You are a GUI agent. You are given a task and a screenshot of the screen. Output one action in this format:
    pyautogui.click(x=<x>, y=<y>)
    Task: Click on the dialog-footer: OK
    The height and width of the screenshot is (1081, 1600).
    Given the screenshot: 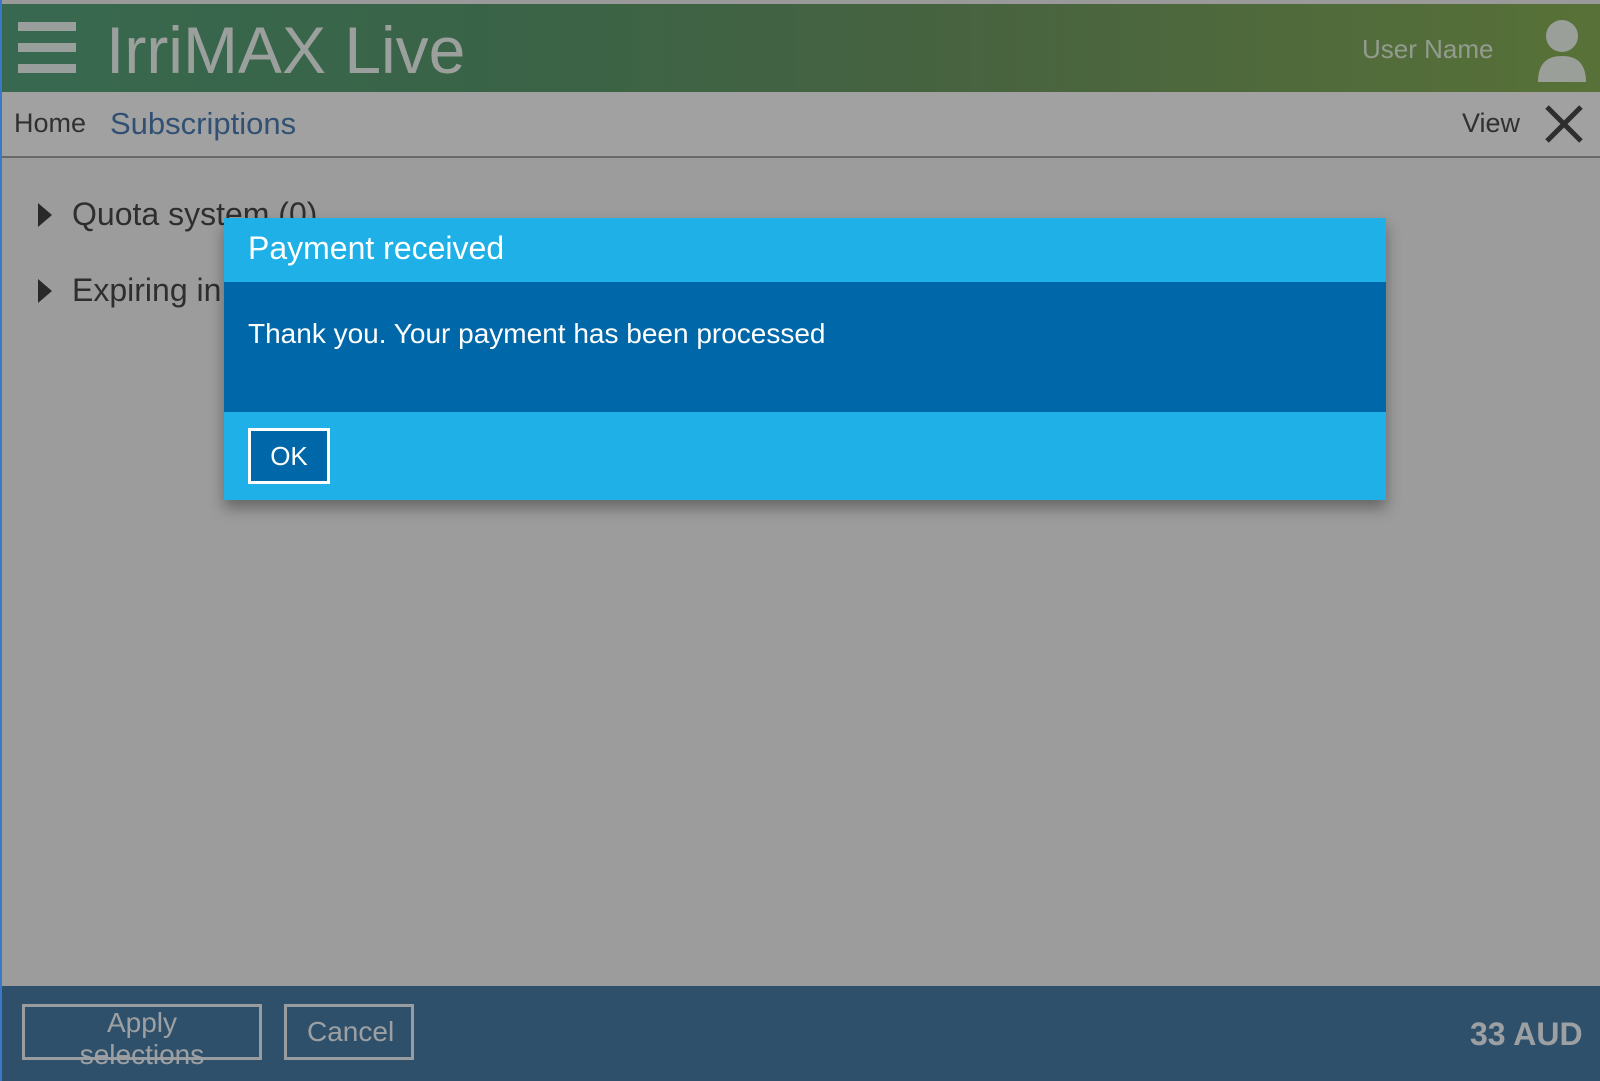 What is the action you would take?
    pyautogui.click(x=805, y=456)
    